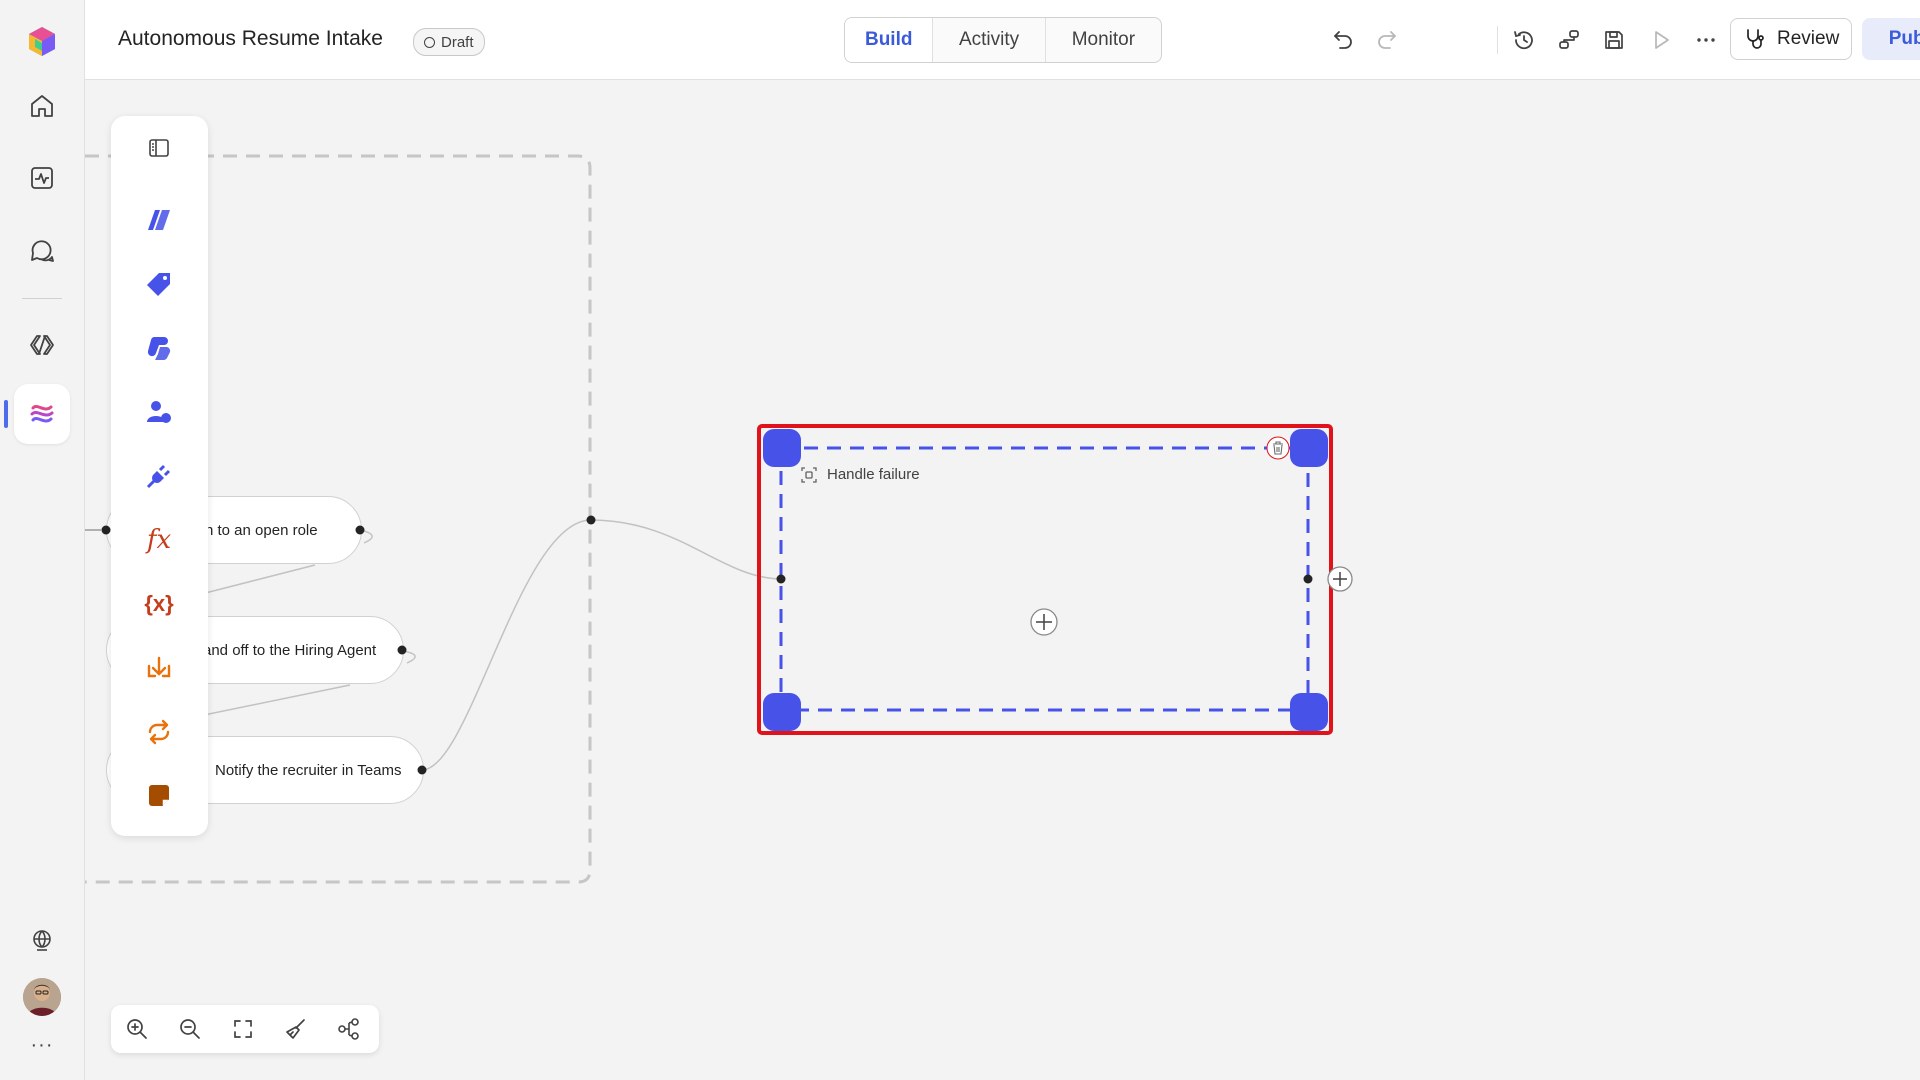 This screenshot has height=1080, width=1920. What do you see at coordinates (159, 148) in the screenshot?
I see `panel-toggle-icon` at bounding box center [159, 148].